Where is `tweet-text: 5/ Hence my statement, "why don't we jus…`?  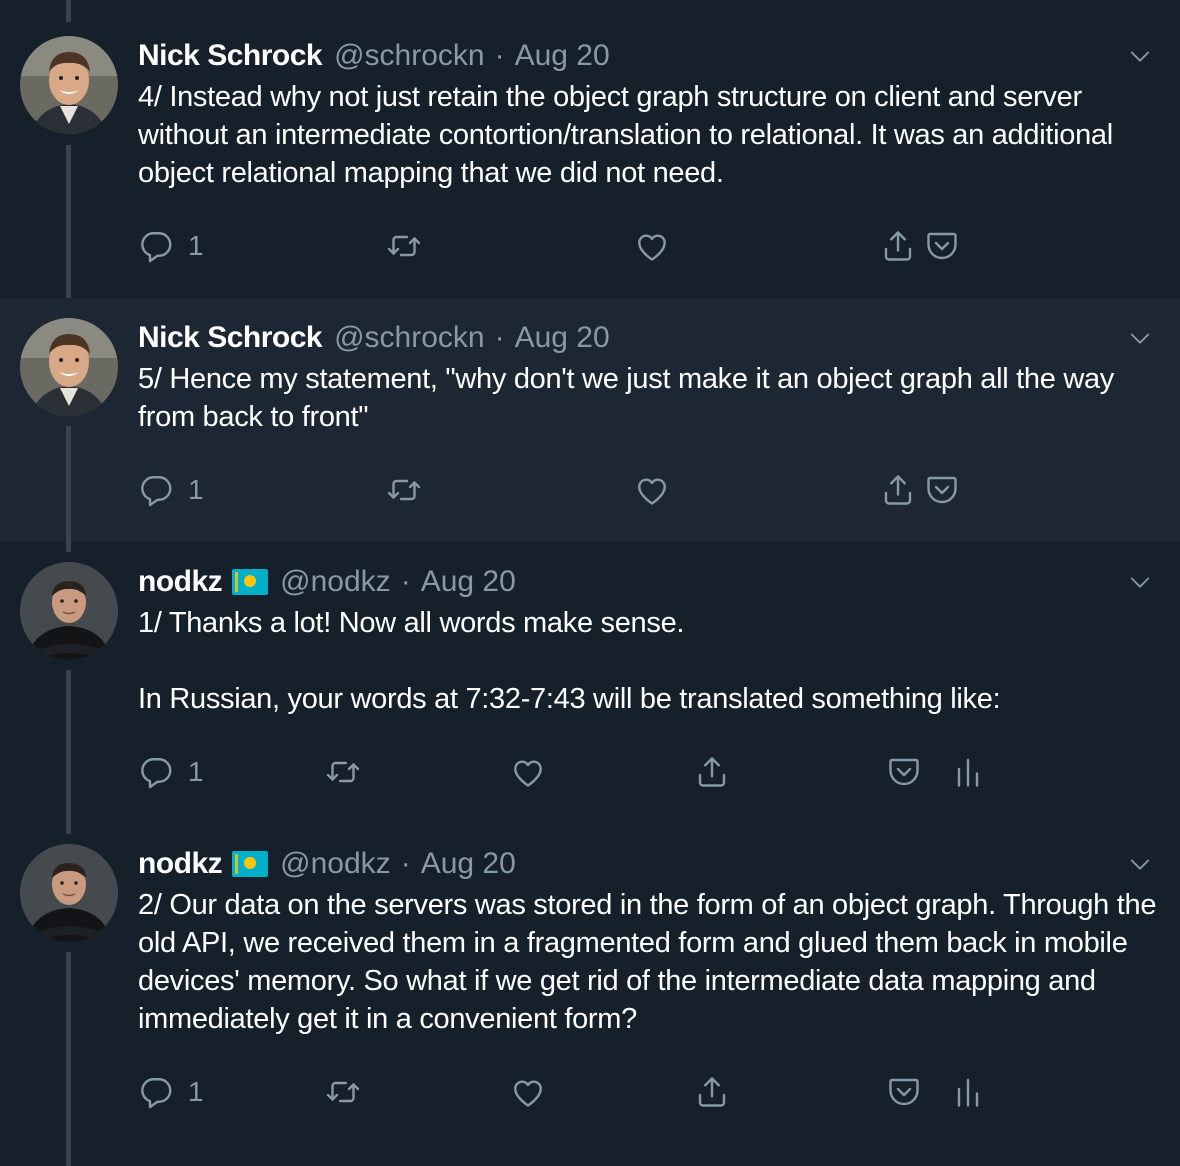
tweet-text: 5/ Hence my statement, "why don't we jus… is located at coordinates (630, 398).